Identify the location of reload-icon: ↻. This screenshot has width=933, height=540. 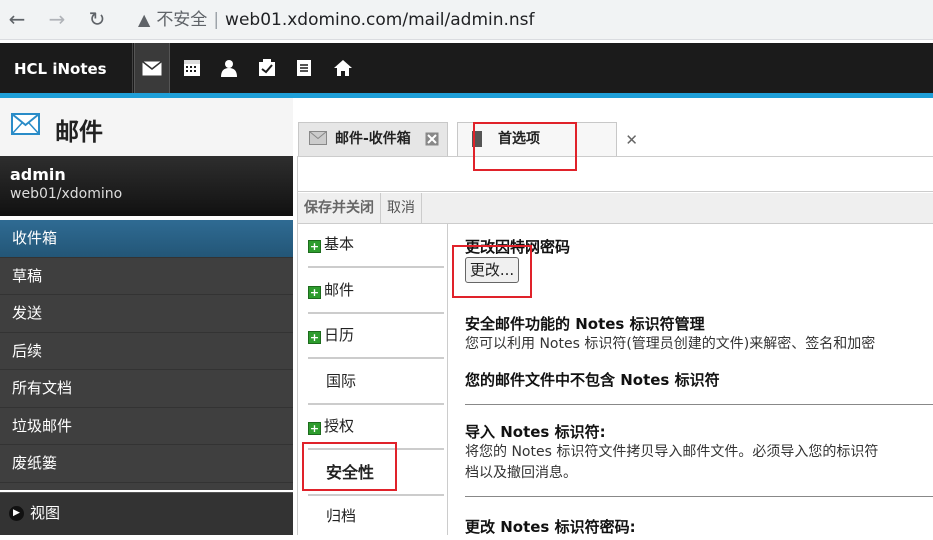
(97, 19).